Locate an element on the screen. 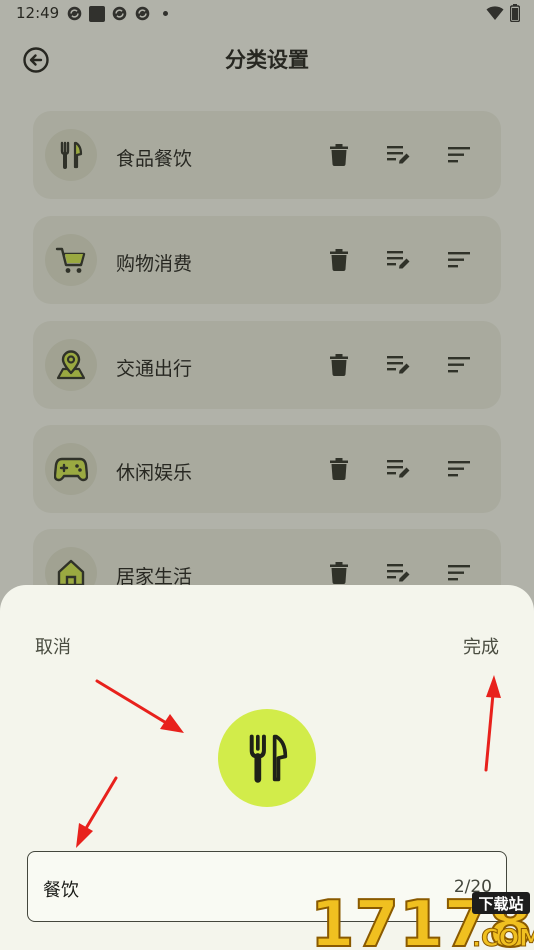  site-watermark-logo: 17178 下载站 .COM is located at coordinates (421, 918).